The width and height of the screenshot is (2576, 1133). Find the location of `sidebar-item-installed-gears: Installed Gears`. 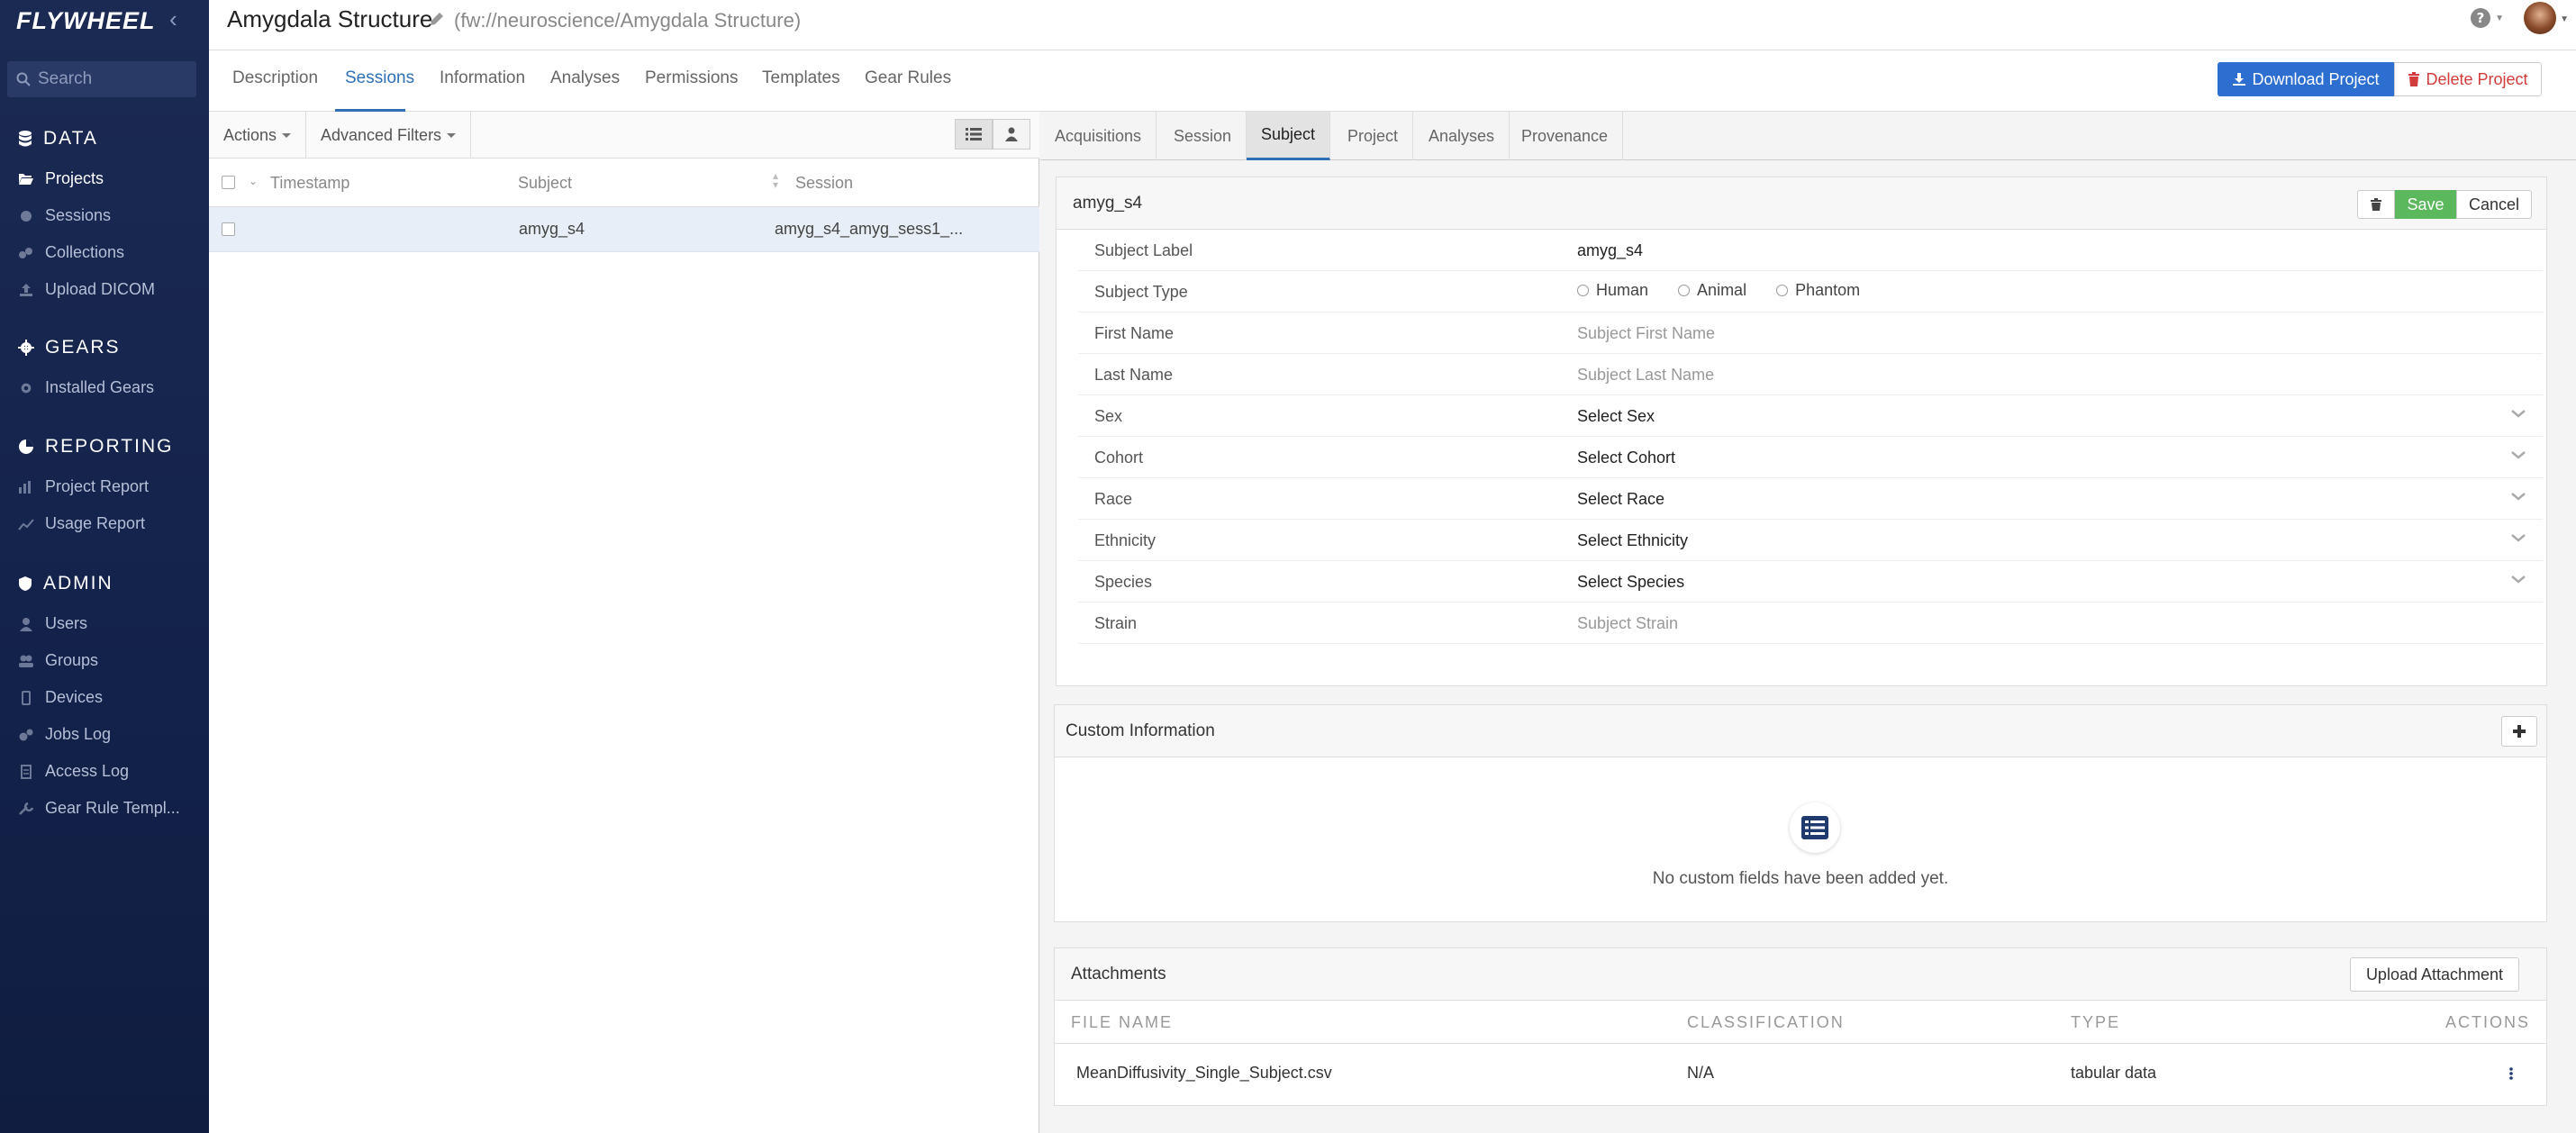

sidebar-item-installed-gears: Installed Gears is located at coordinates (86, 387).